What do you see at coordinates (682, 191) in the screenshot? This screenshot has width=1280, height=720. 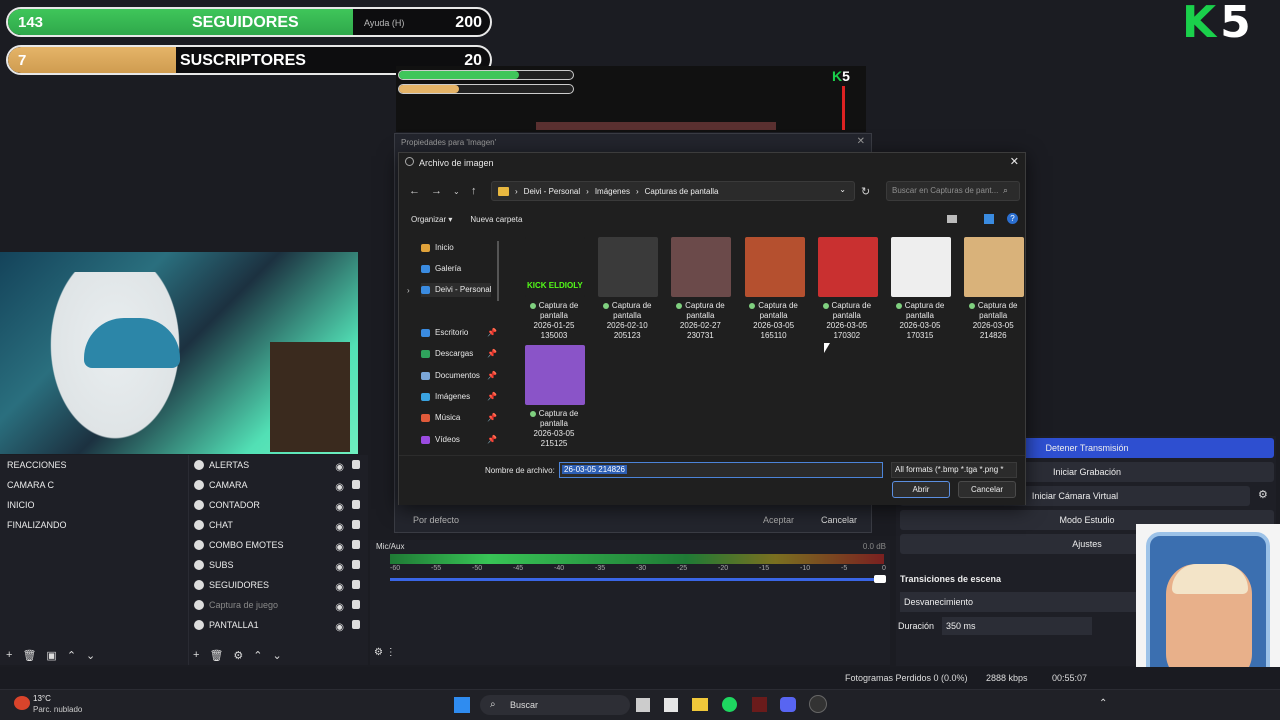 I see `breadcrumb-item: Capturas de pantalla` at bounding box center [682, 191].